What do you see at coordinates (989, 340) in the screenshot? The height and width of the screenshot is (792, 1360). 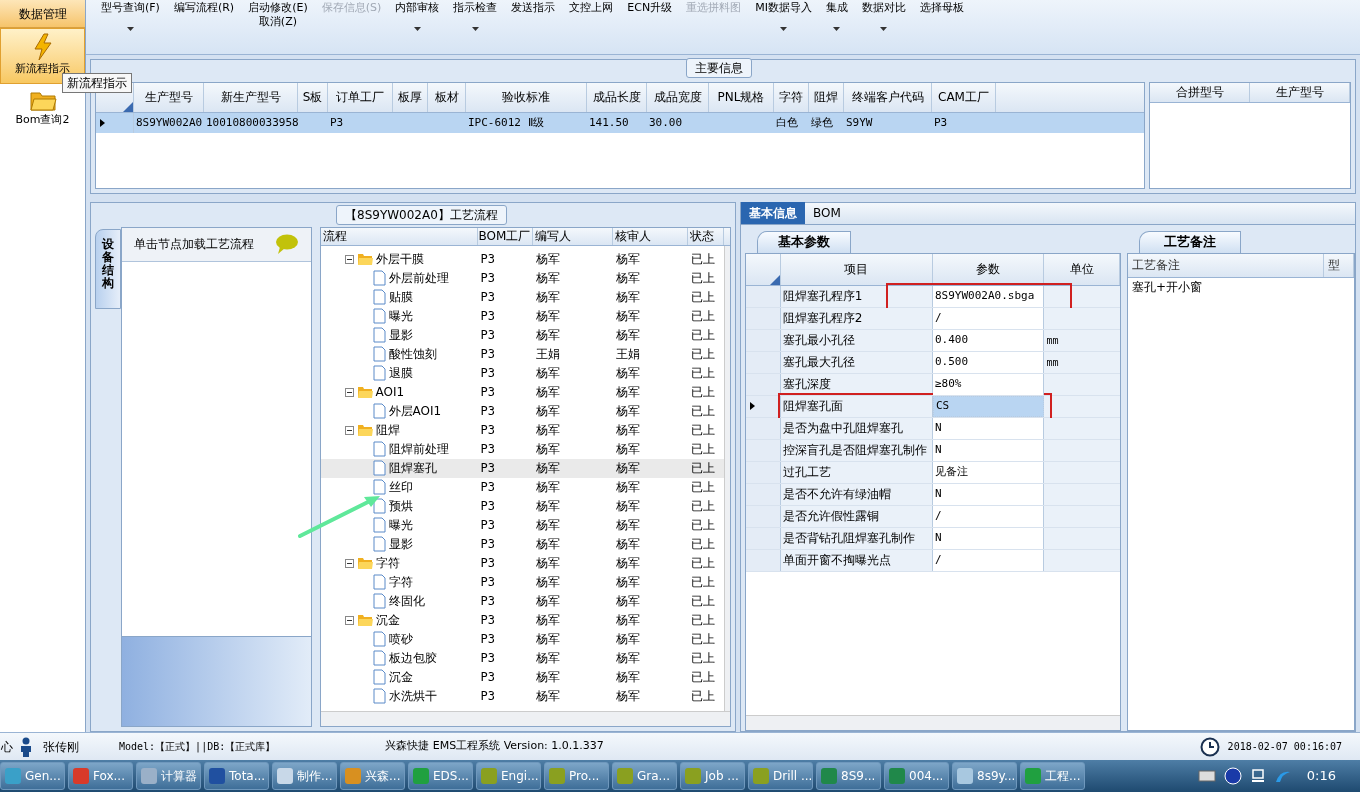 I see `value-cell: 0.400` at bounding box center [989, 340].